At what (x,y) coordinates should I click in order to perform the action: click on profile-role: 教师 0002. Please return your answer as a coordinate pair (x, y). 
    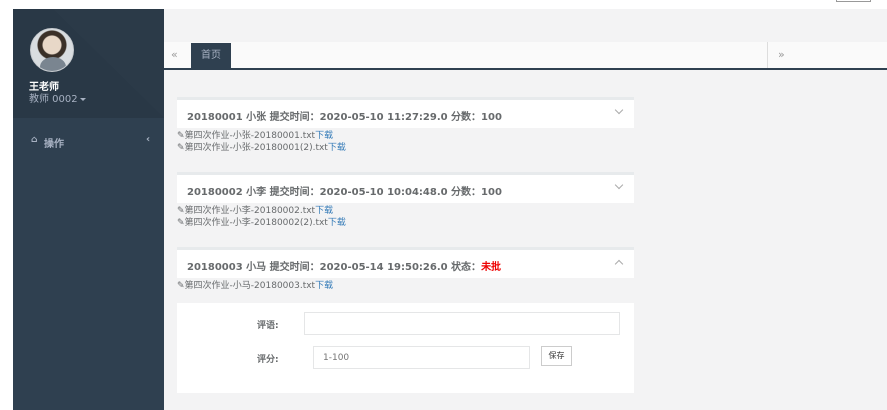
    Looking at the image, I should click on (53, 99).